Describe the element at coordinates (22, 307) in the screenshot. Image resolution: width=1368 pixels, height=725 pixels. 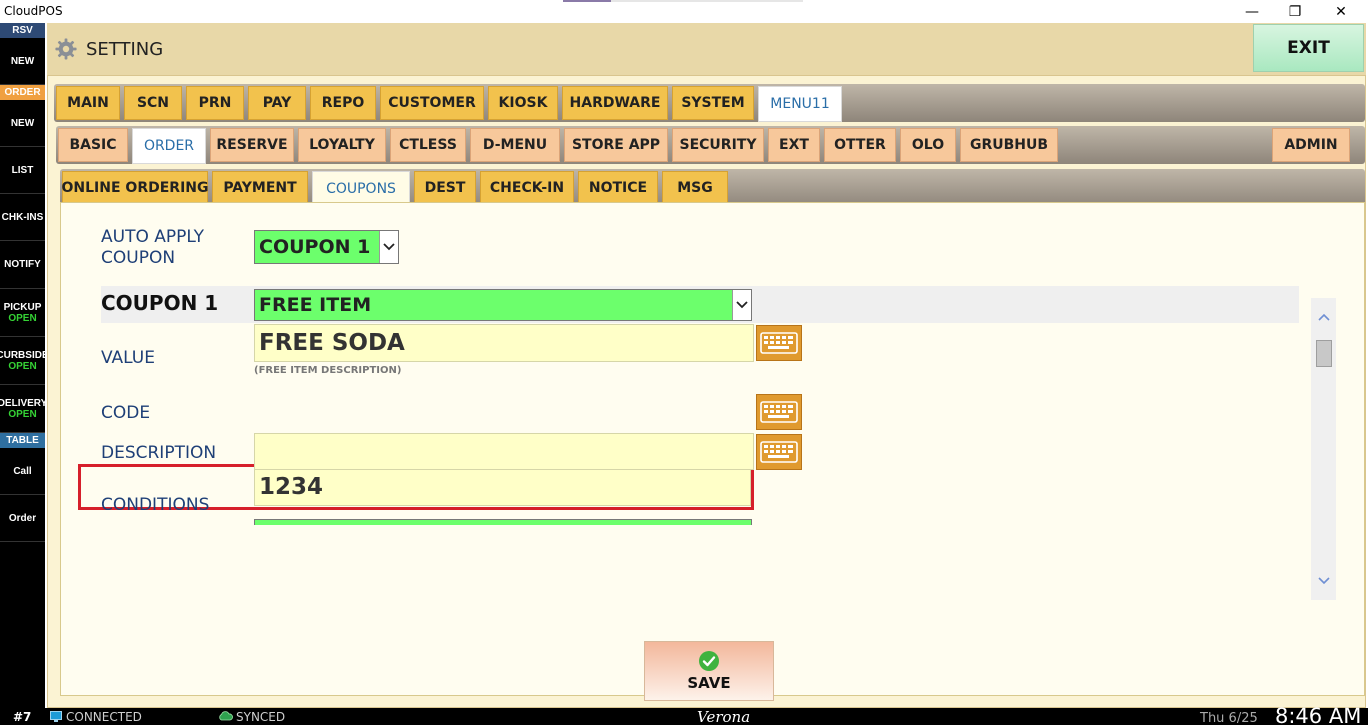
I see `pickup-label: PICKUP` at that location.